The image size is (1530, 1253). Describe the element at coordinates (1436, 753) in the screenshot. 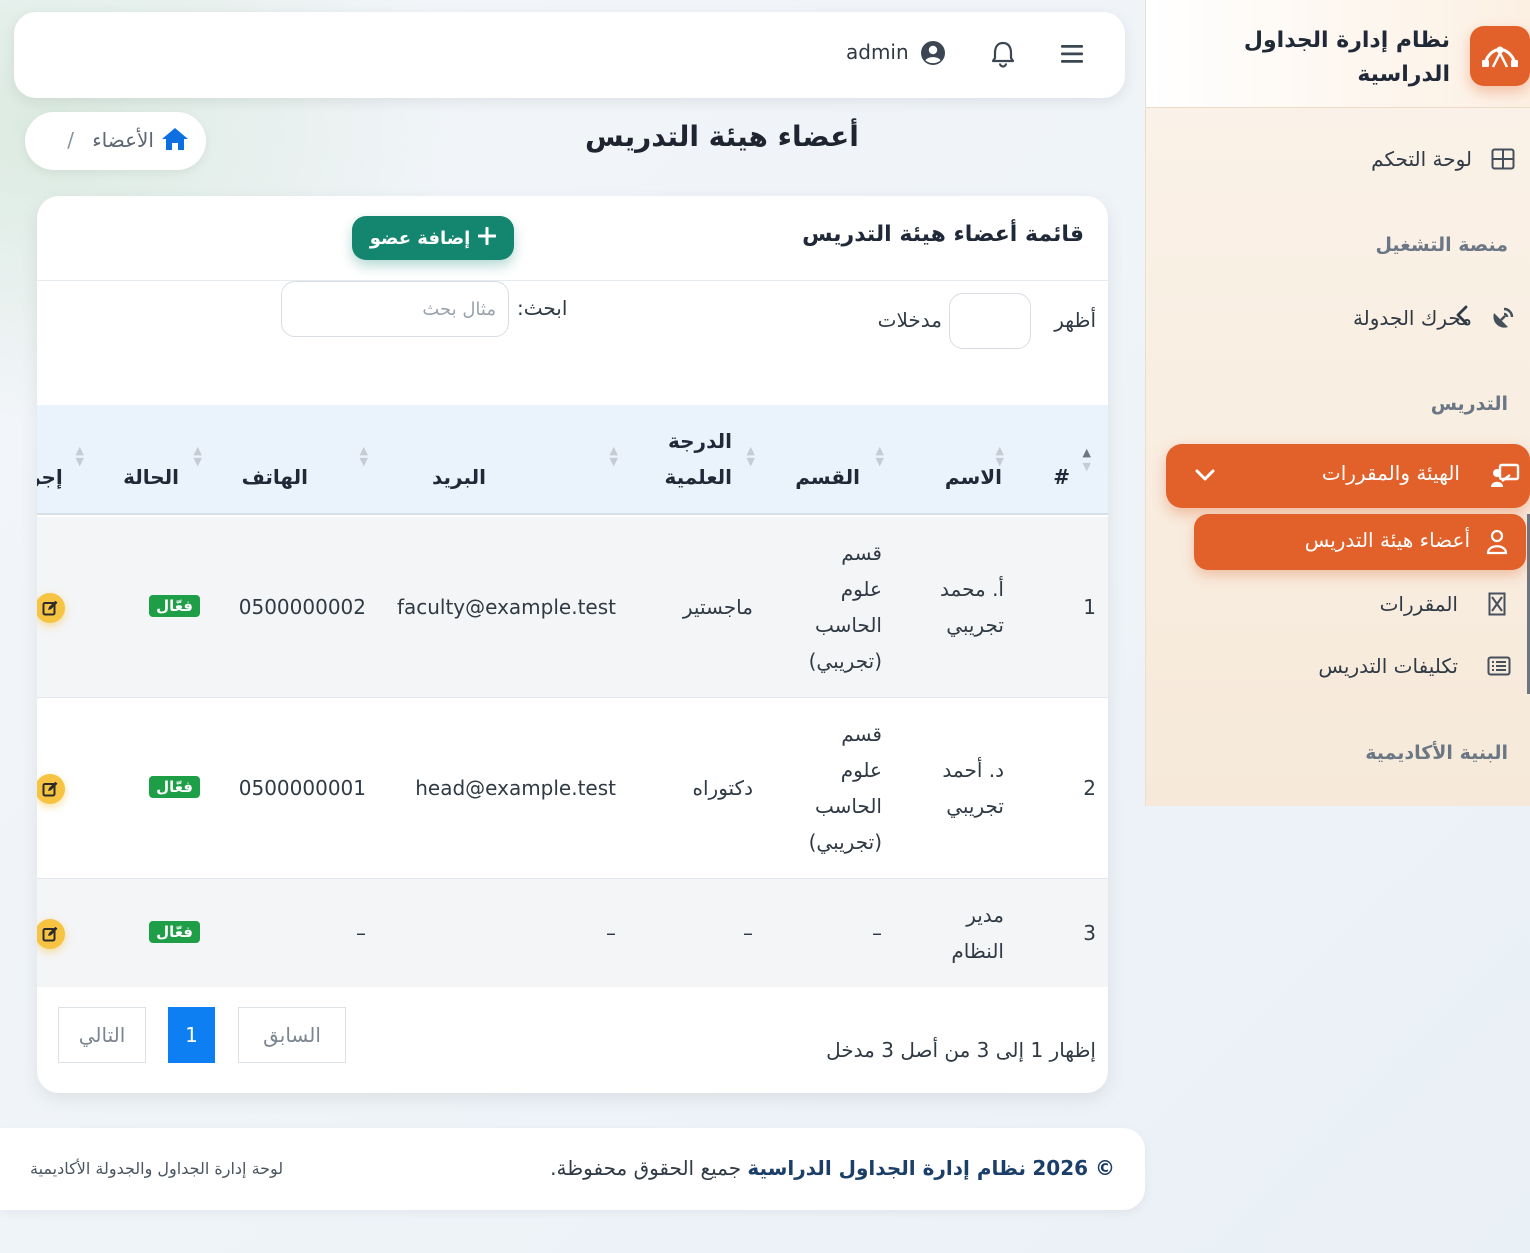

I see `sidebar-section-academic: البنية الأكاديمية` at that location.